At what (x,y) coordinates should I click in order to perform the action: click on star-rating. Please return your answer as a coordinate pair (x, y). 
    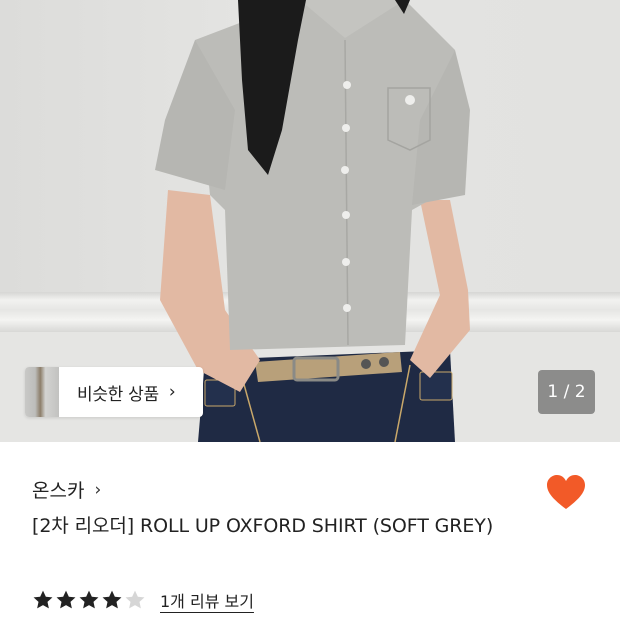
    Looking at the image, I should click on (89, 600).